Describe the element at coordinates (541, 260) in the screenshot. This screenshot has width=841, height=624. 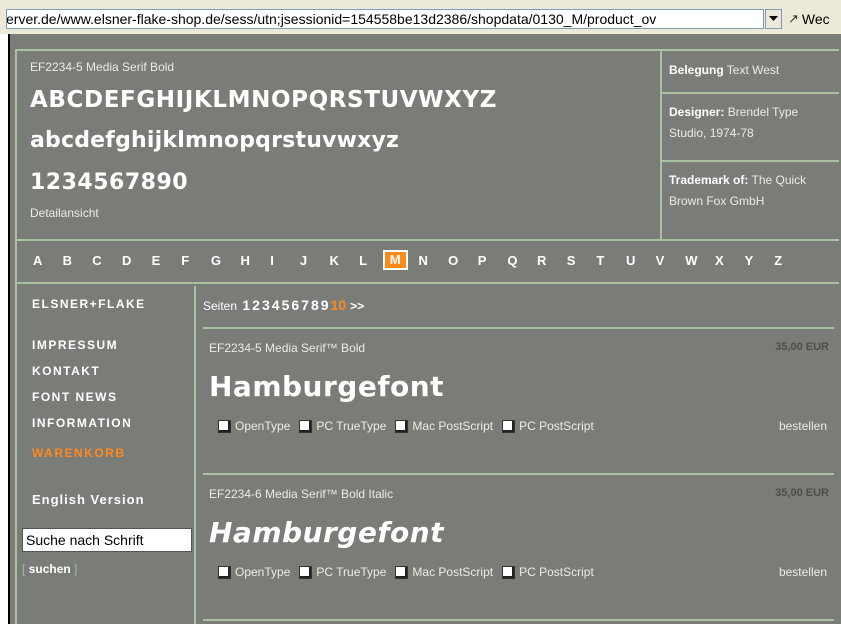
I see `letter-r: R` at that location.